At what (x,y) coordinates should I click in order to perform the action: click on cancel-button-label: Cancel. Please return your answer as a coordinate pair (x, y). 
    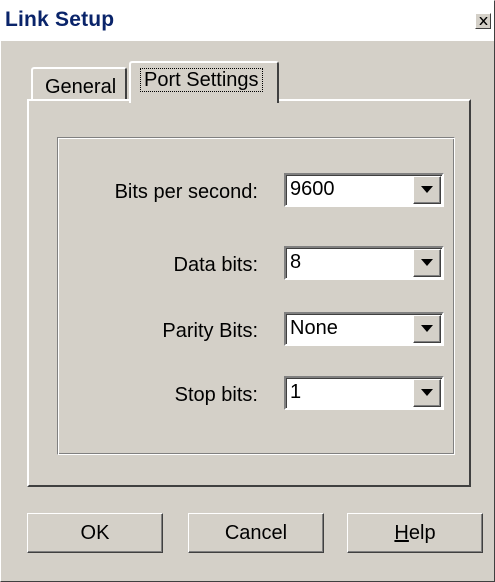
    Looking at the image, I should click on (256, 533).